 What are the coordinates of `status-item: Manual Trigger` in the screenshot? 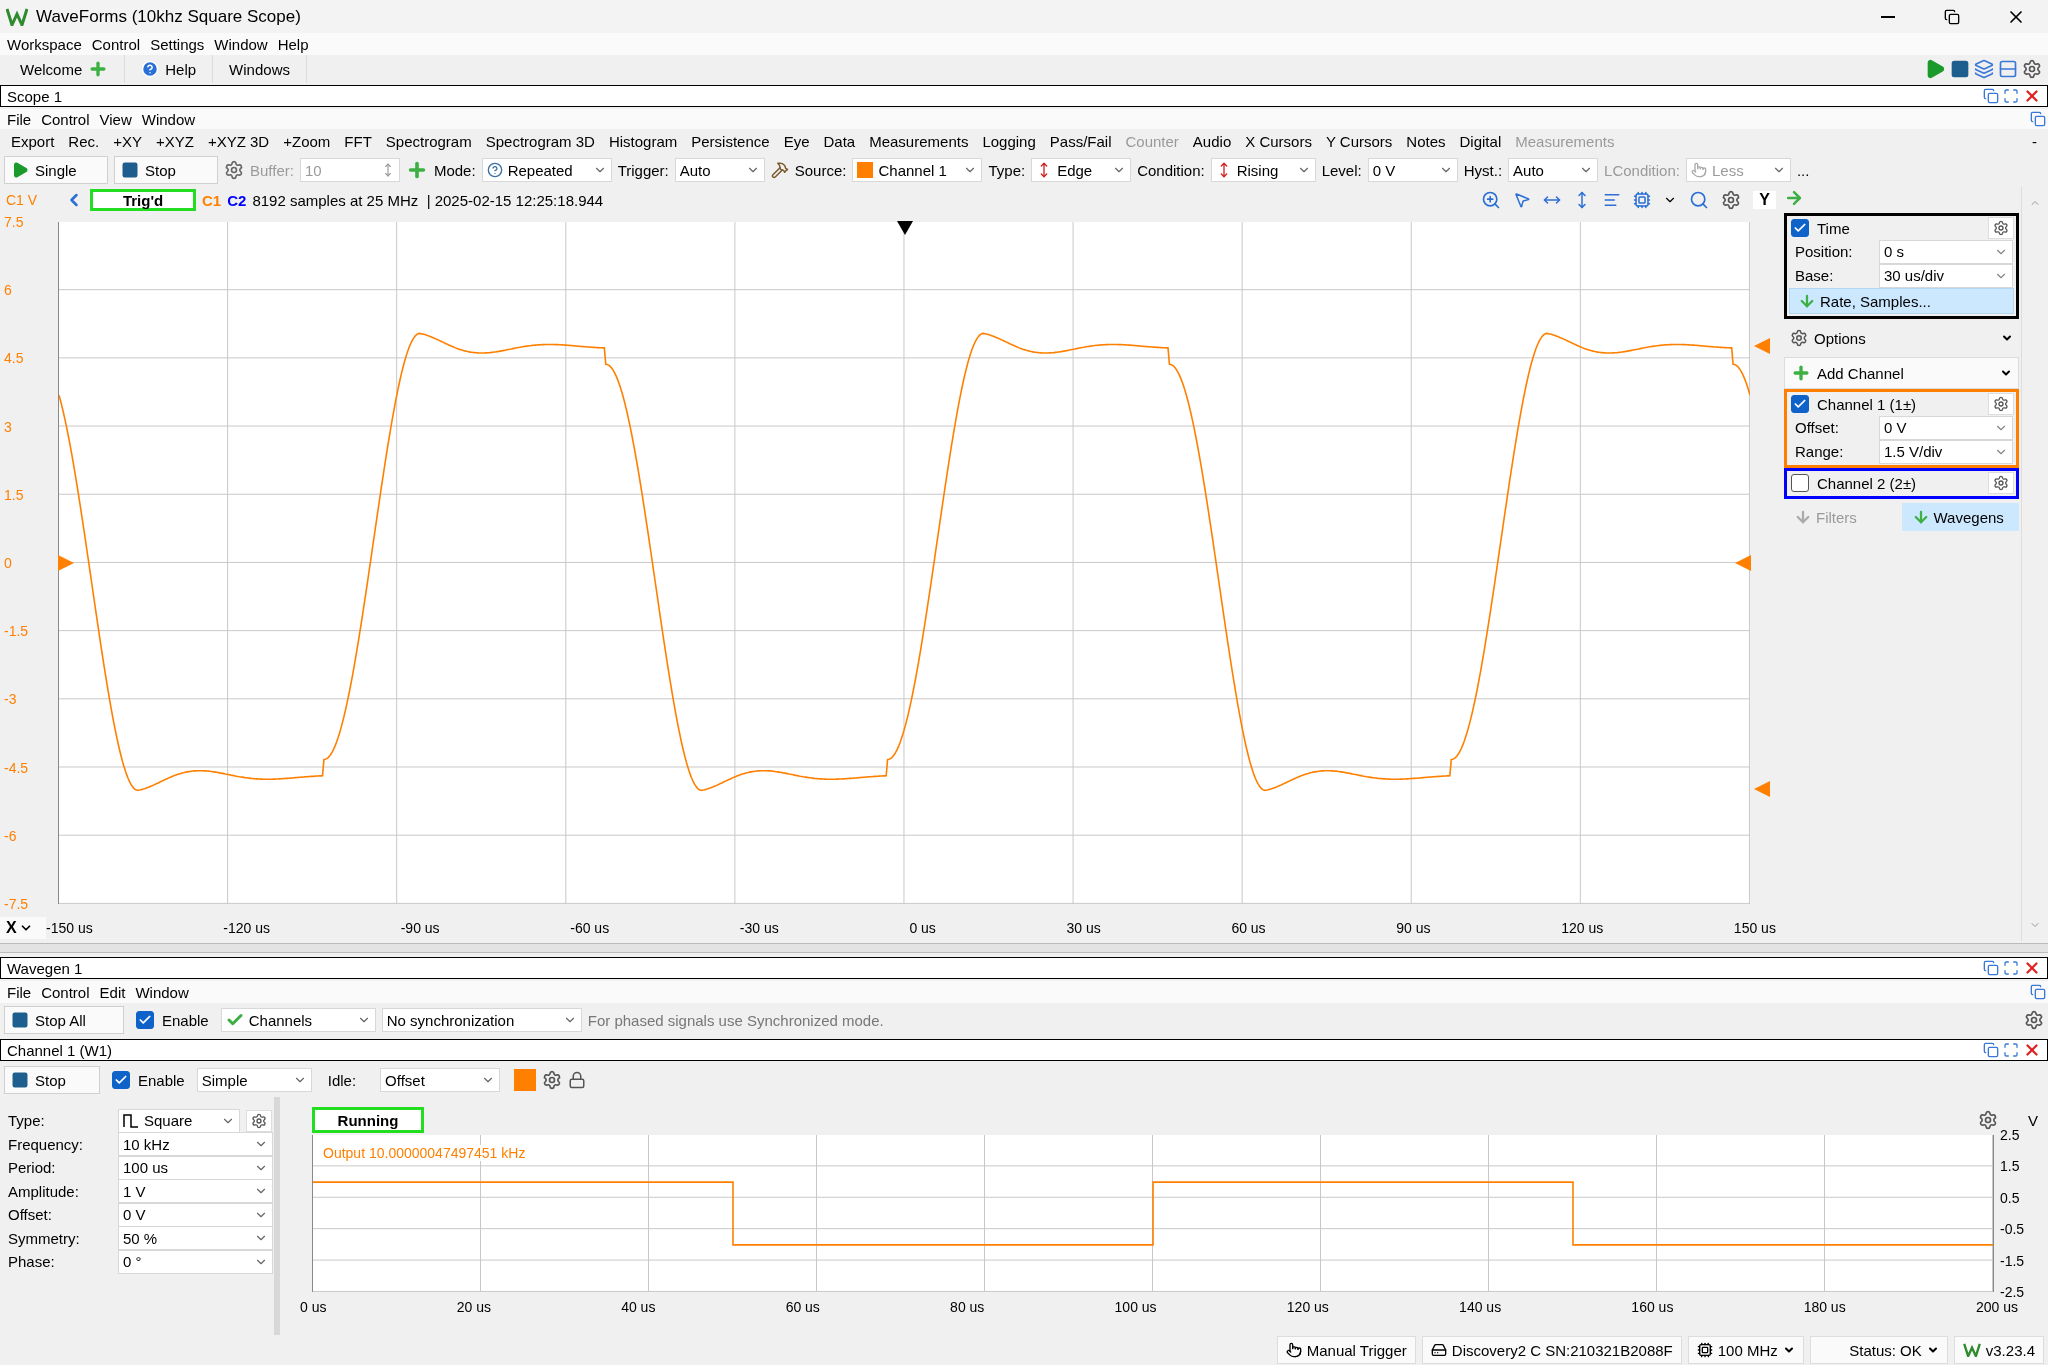 It's located at (1346, 1350).